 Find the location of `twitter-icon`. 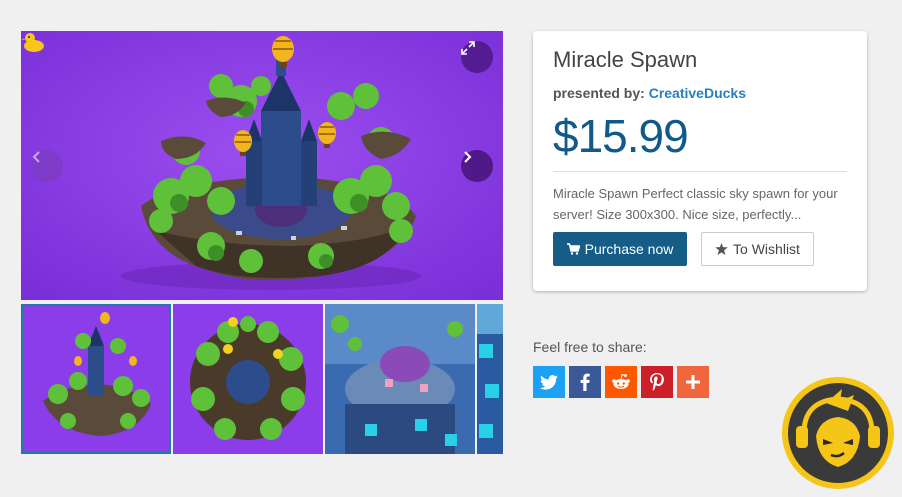

twitter-icon is located at coordinates (549, 382).